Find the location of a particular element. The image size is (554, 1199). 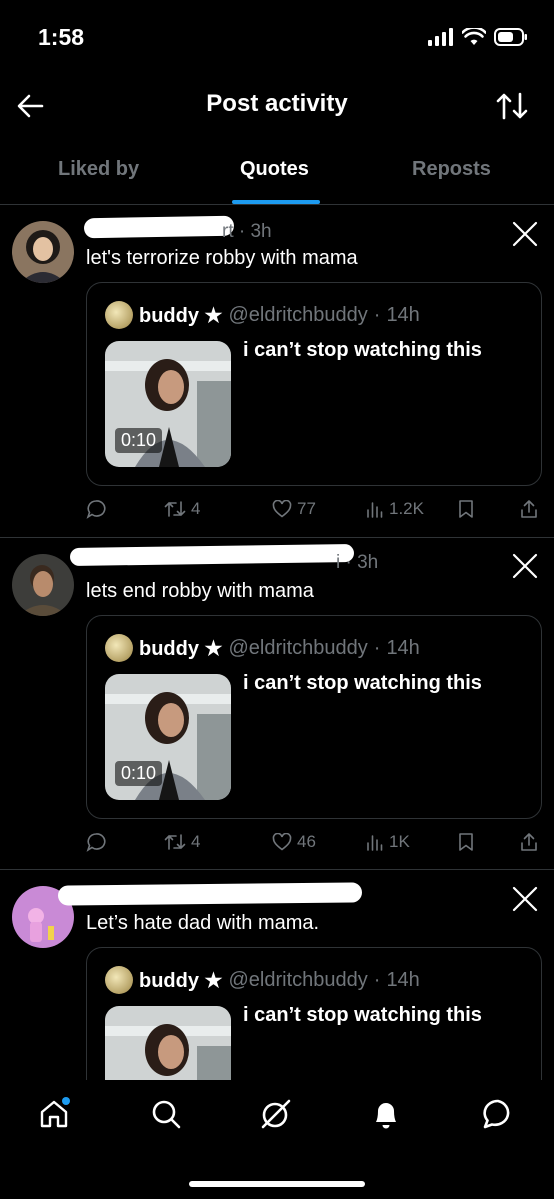

like-button: 77 is located at coordinates (294, 509).